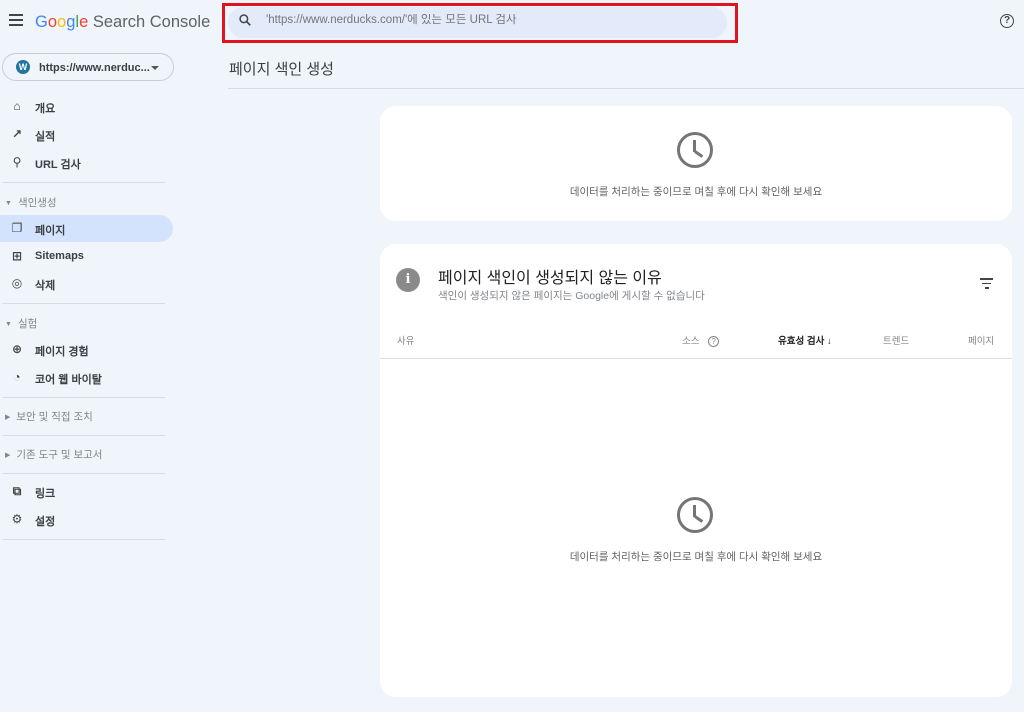 The width and height of the screenshot is (1024, 712). I want to click on section-legacy-tools: ▶ 기존 도구 및 보고서, so click(53, 454).